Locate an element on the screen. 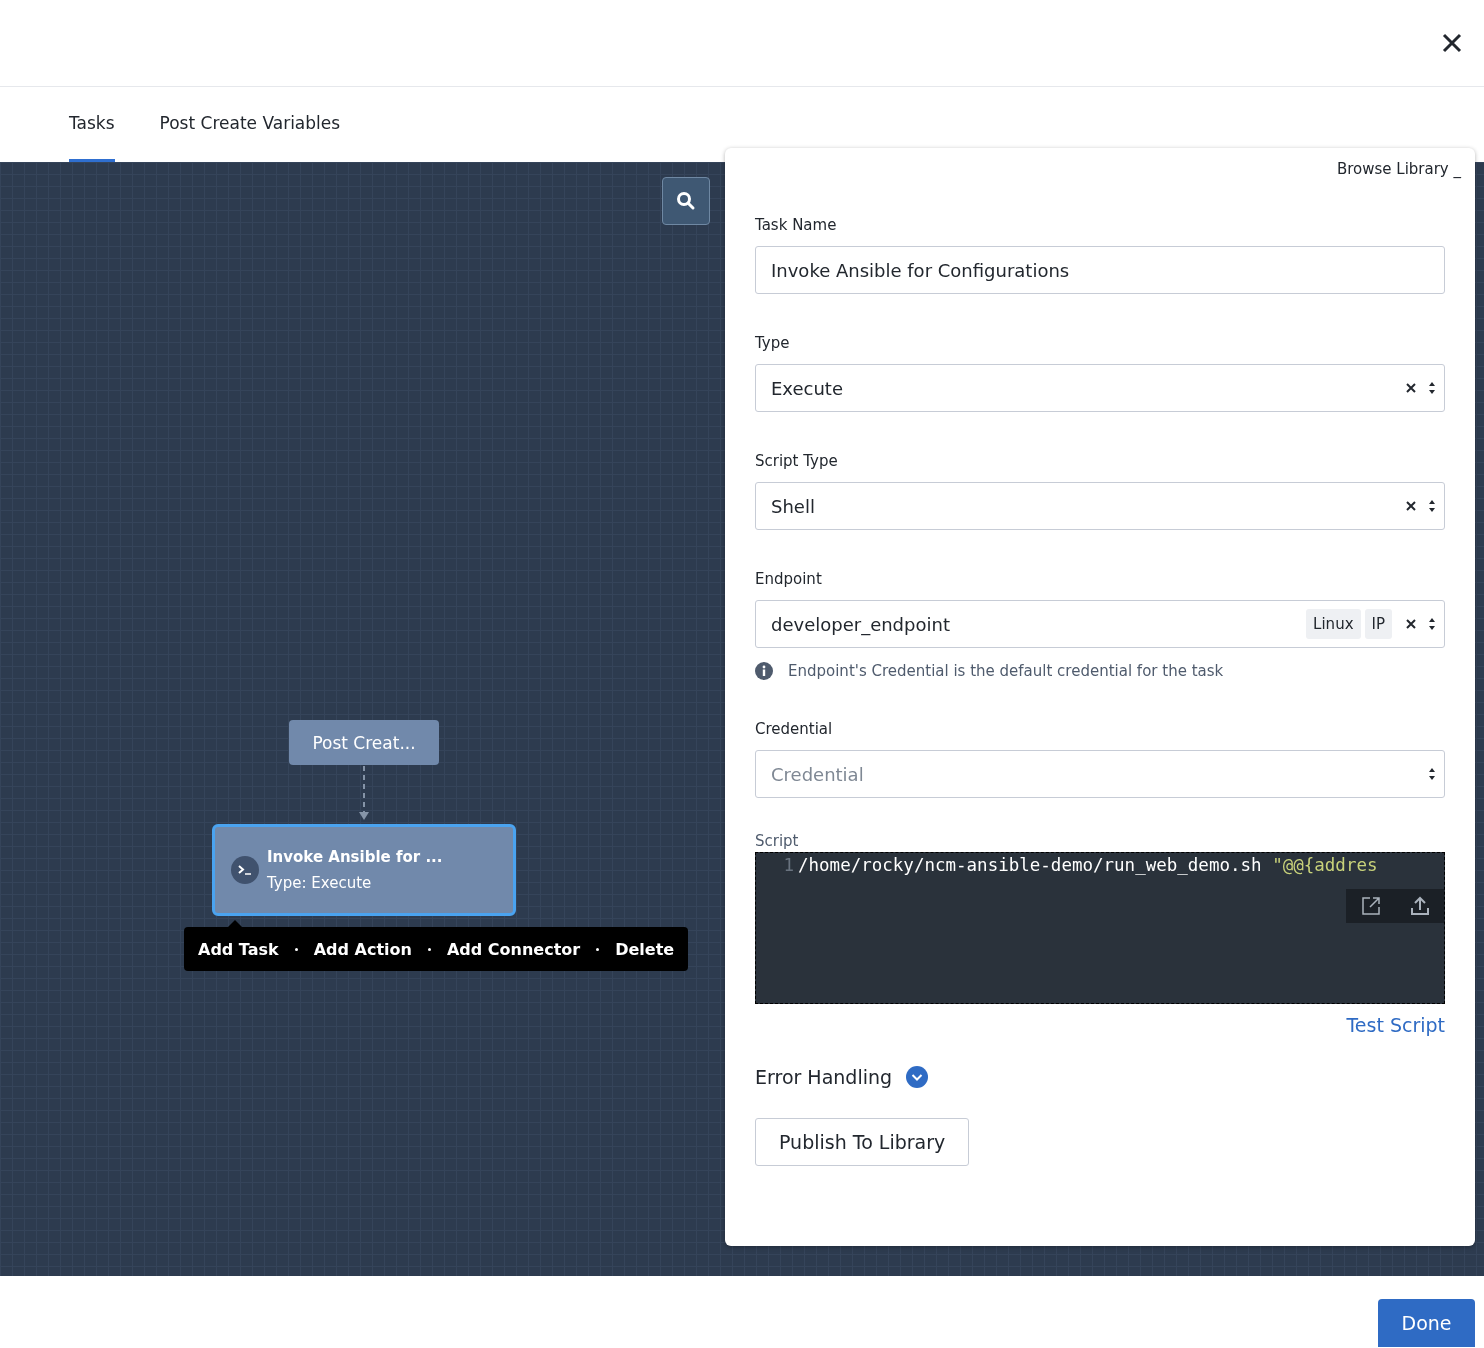  search-icon is located at coordinates (686, 201).